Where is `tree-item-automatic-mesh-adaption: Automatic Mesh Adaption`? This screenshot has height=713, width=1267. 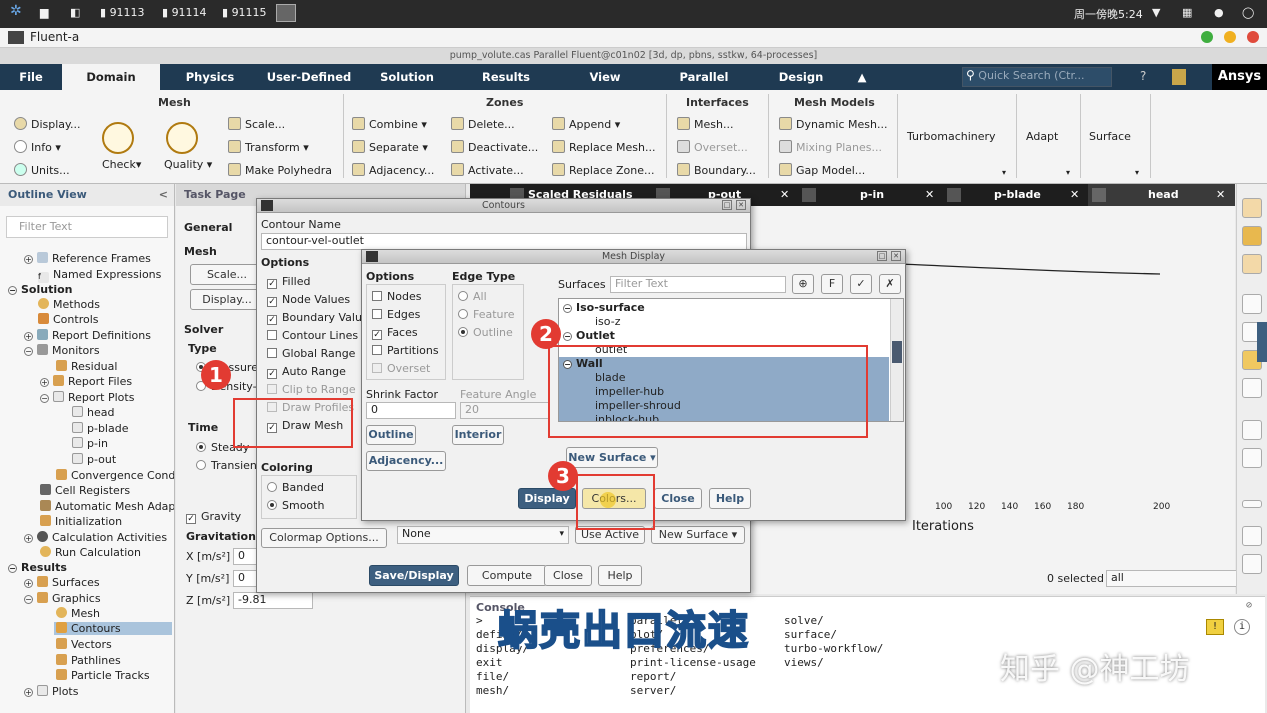 tree-item-automatic-mesh-adaption: Automatic Mesh Adaption is located at coordinates (107, 506).